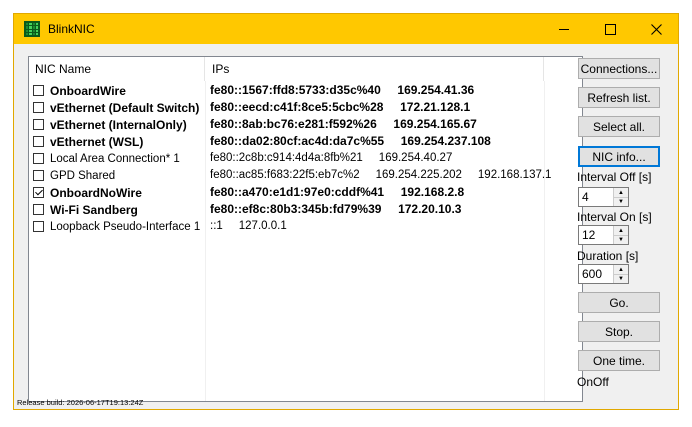 This screenshot has width=692, height=427. Describe the element at coordinates (118, 124) in the screenshot. I see `nic-name: vEthernet (InternalOnly)` at that location.